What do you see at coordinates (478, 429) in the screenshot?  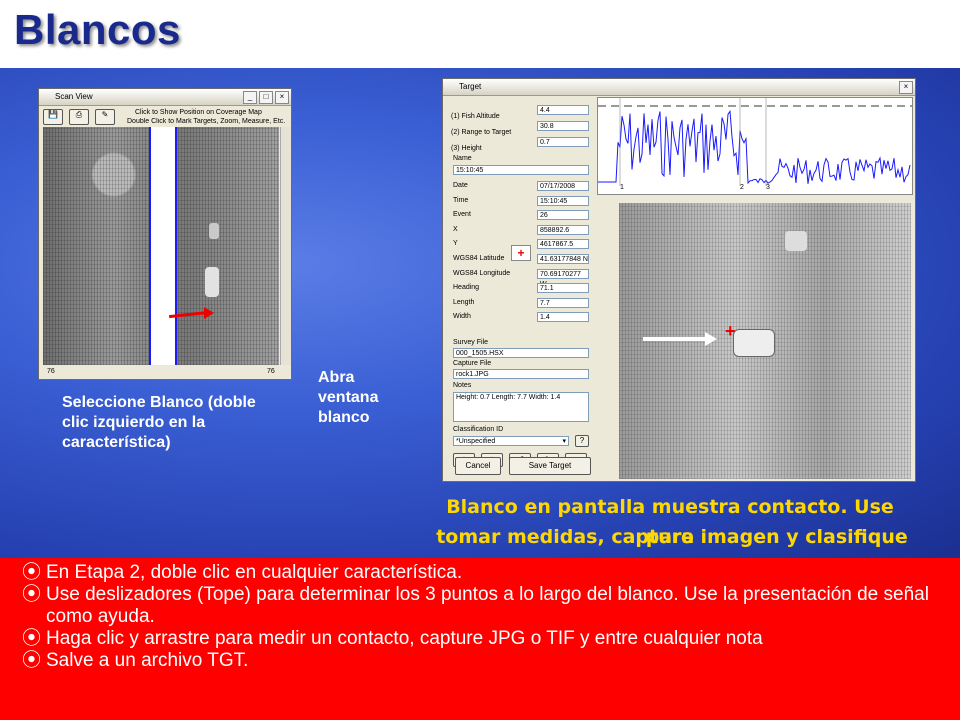 I see `classification-label: Classification ID` at bounding box center [478, 429].